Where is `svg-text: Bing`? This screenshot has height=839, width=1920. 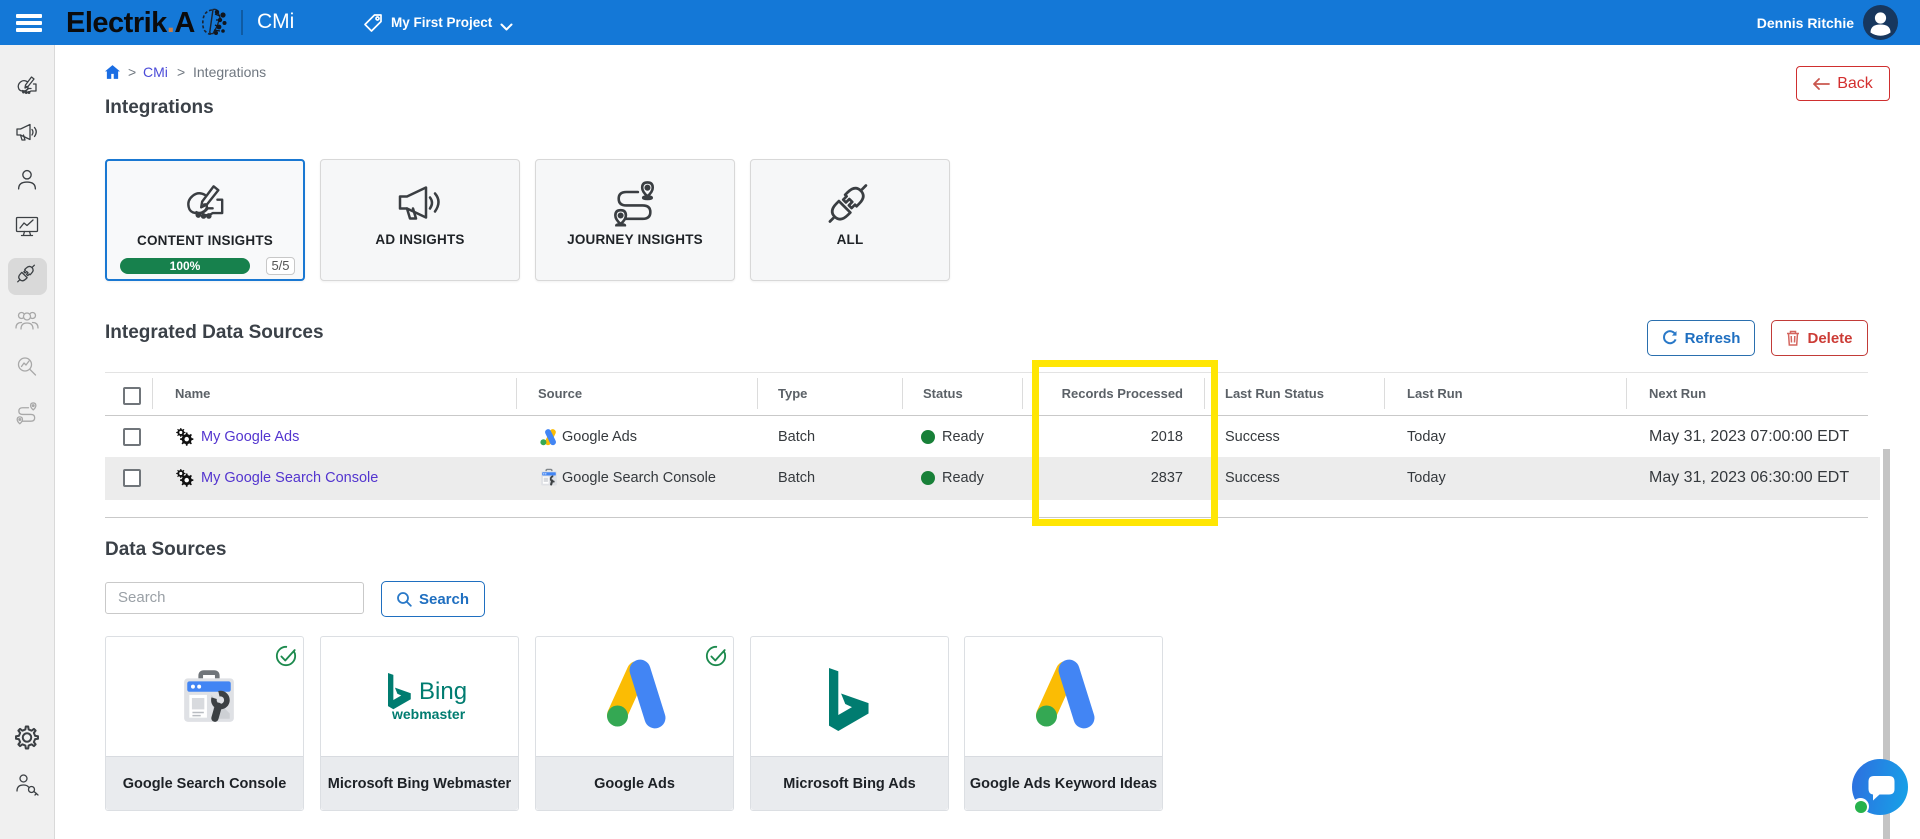
svg-text: Bing is located at coordinates (443, 691).